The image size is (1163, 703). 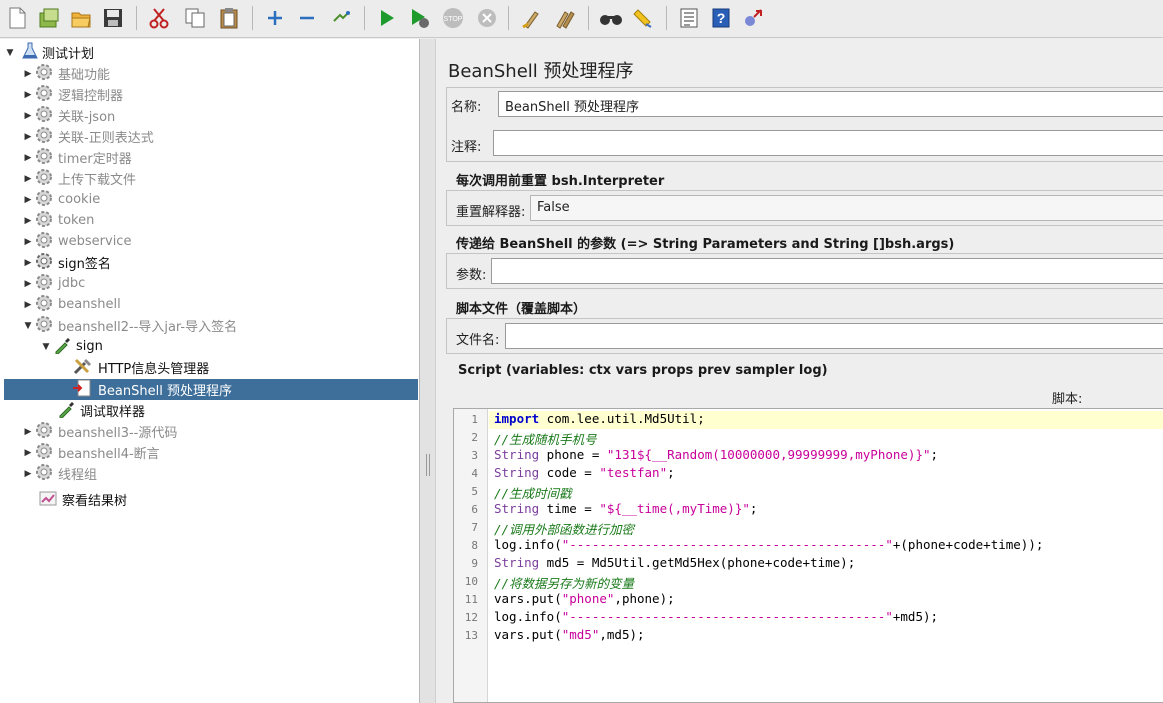 What do you see at coordinates (478, 340) in the screenshot?
I see `filename-label: 文件名:` at bounding box center [478, 340].